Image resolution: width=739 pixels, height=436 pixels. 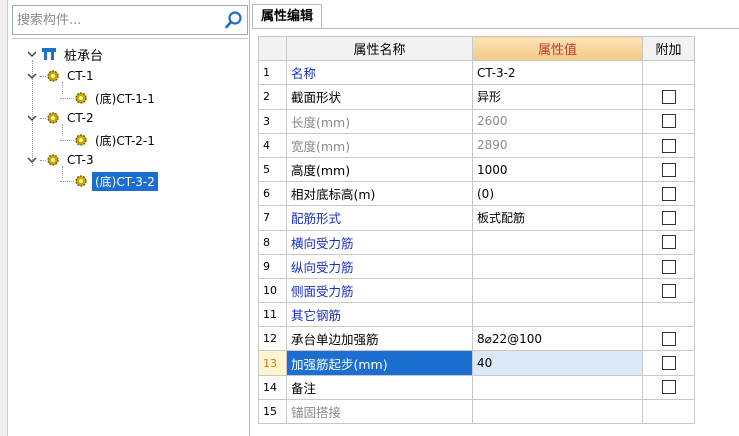 I want to click on property-name-cell: 宽度(mm), so click(x=379, y=145).